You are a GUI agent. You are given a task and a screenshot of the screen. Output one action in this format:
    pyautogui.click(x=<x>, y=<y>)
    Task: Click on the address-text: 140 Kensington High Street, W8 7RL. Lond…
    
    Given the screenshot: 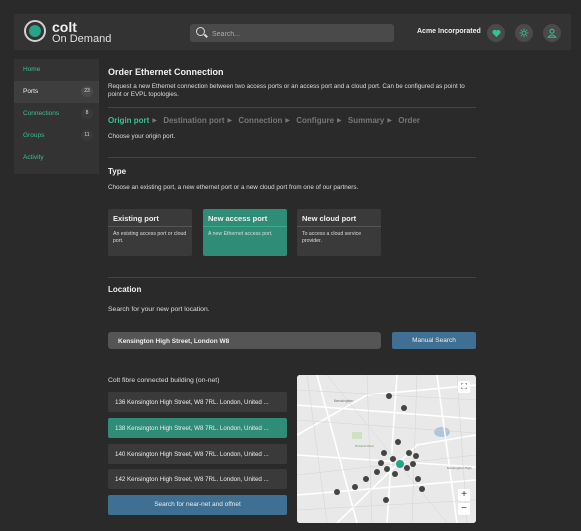 What is the action you would take?
    pyautogui.click(x=192, y=454)
    